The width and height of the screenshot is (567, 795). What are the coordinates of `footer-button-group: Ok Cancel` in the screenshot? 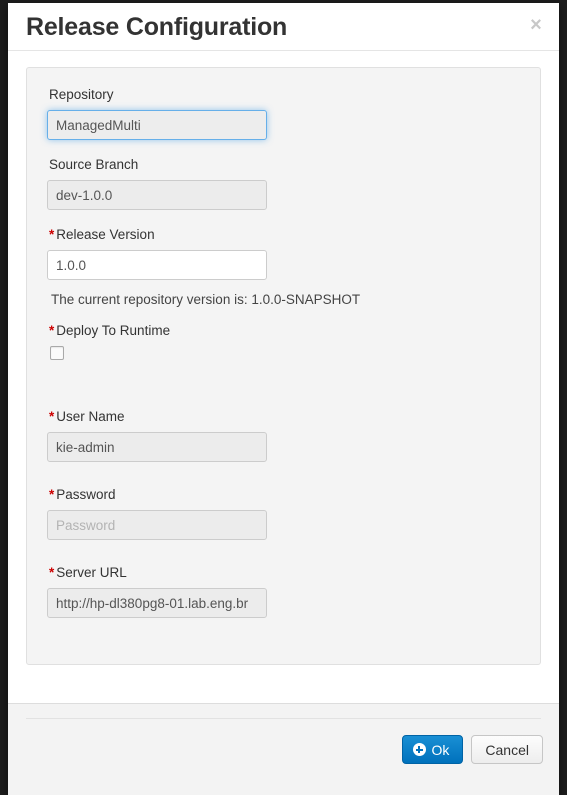 It's located at (472, 749).